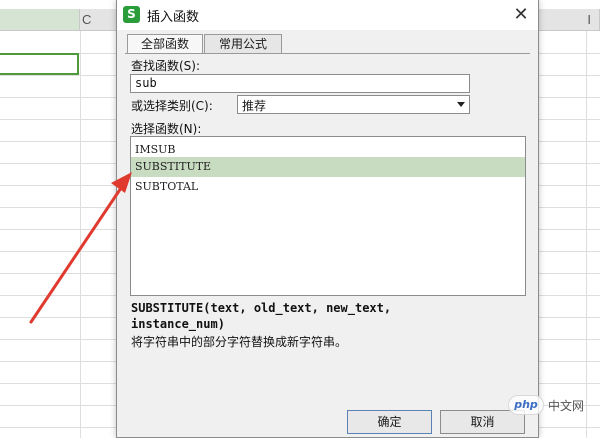 The width and height of the screenshot is (600, 438). What do you see at coordinates (243, 43) in the screenshot?
I see `tab-common-formulas: 常用公式` at bounding box center [243, 43].